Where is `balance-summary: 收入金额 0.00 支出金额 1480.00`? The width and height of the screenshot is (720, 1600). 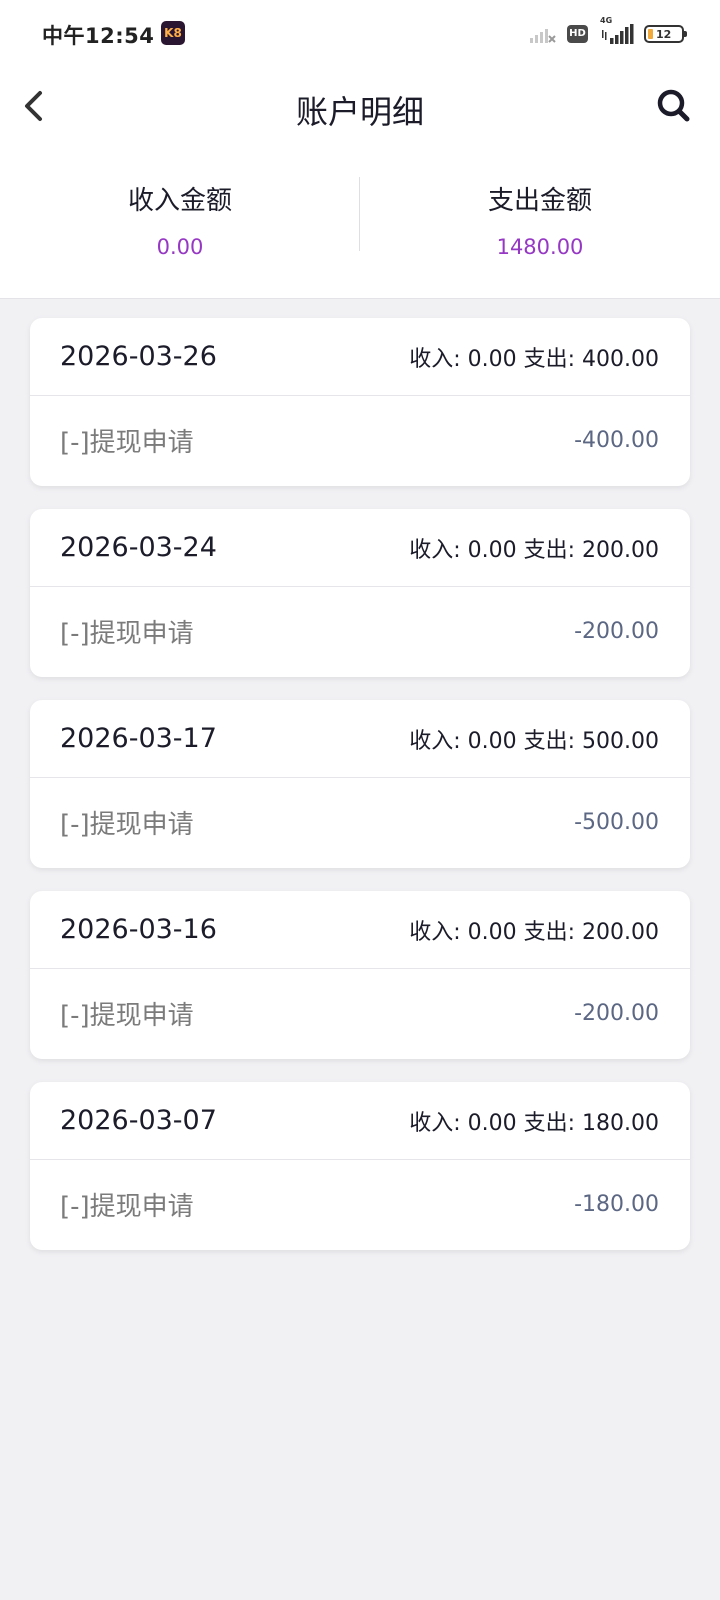 balance-summary: 收入金额 0.00 支出金额 1480.00 is located at coordinates (360, 222).